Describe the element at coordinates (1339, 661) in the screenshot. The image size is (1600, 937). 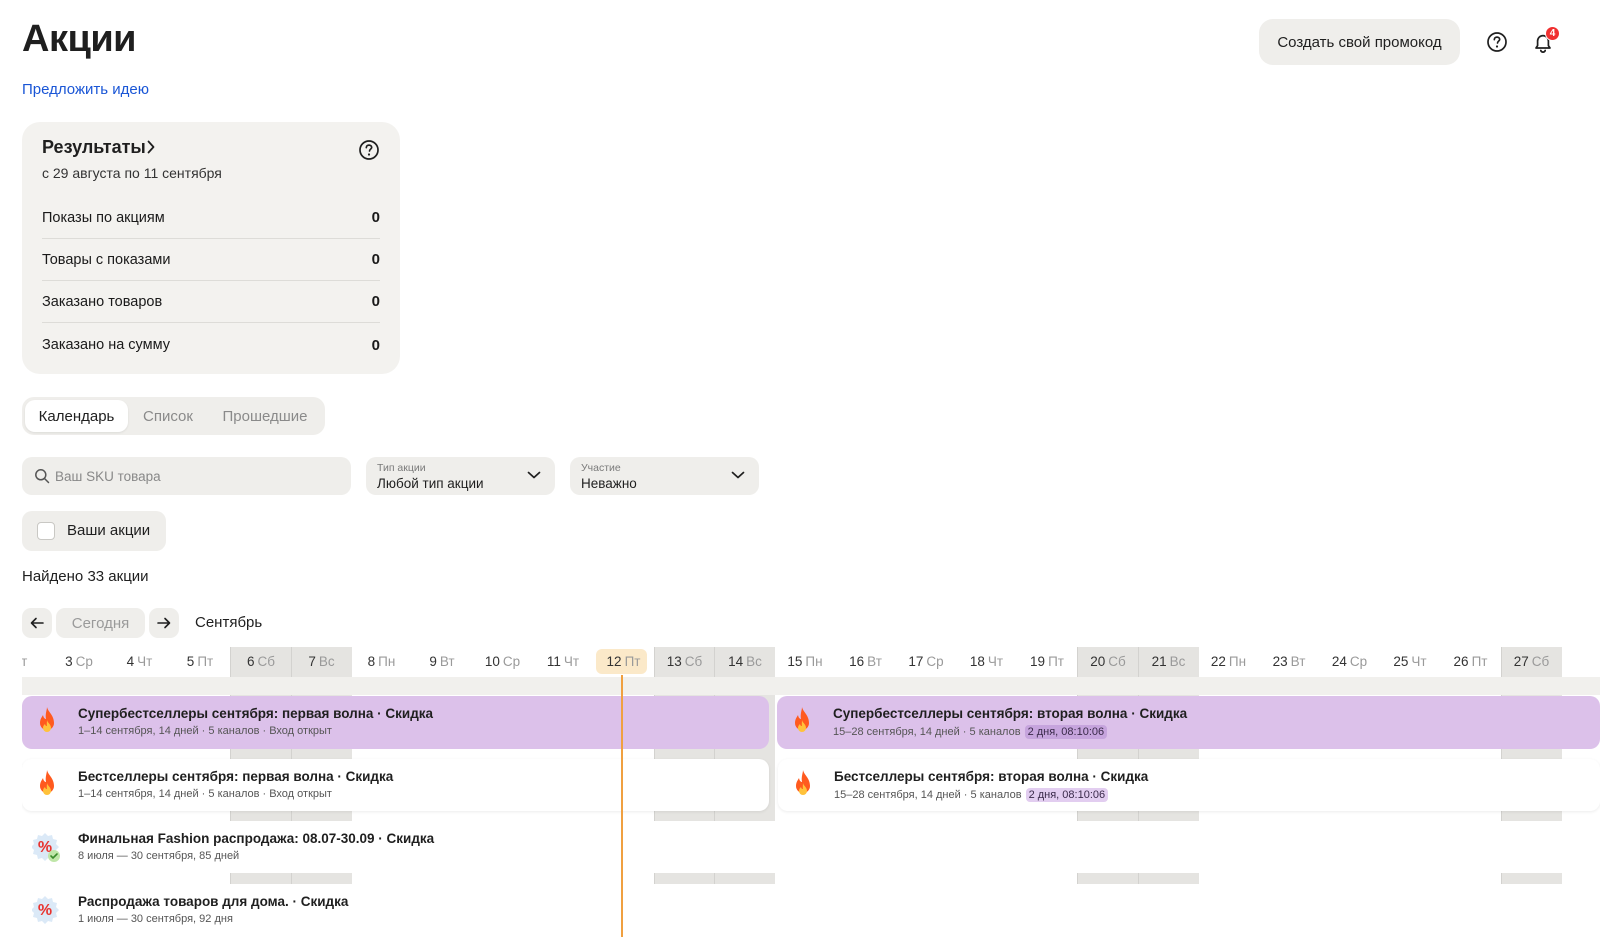
I see `day-number: 24` at that location.